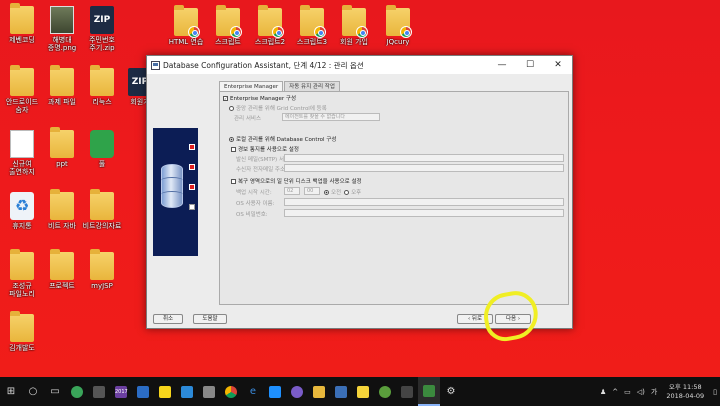 The height and width of the screenshot is (406, 720). Describe the element at coordinates (22, 211) in the screenshot. I see `desktop-icon: ♻ 휴지통` at that location.